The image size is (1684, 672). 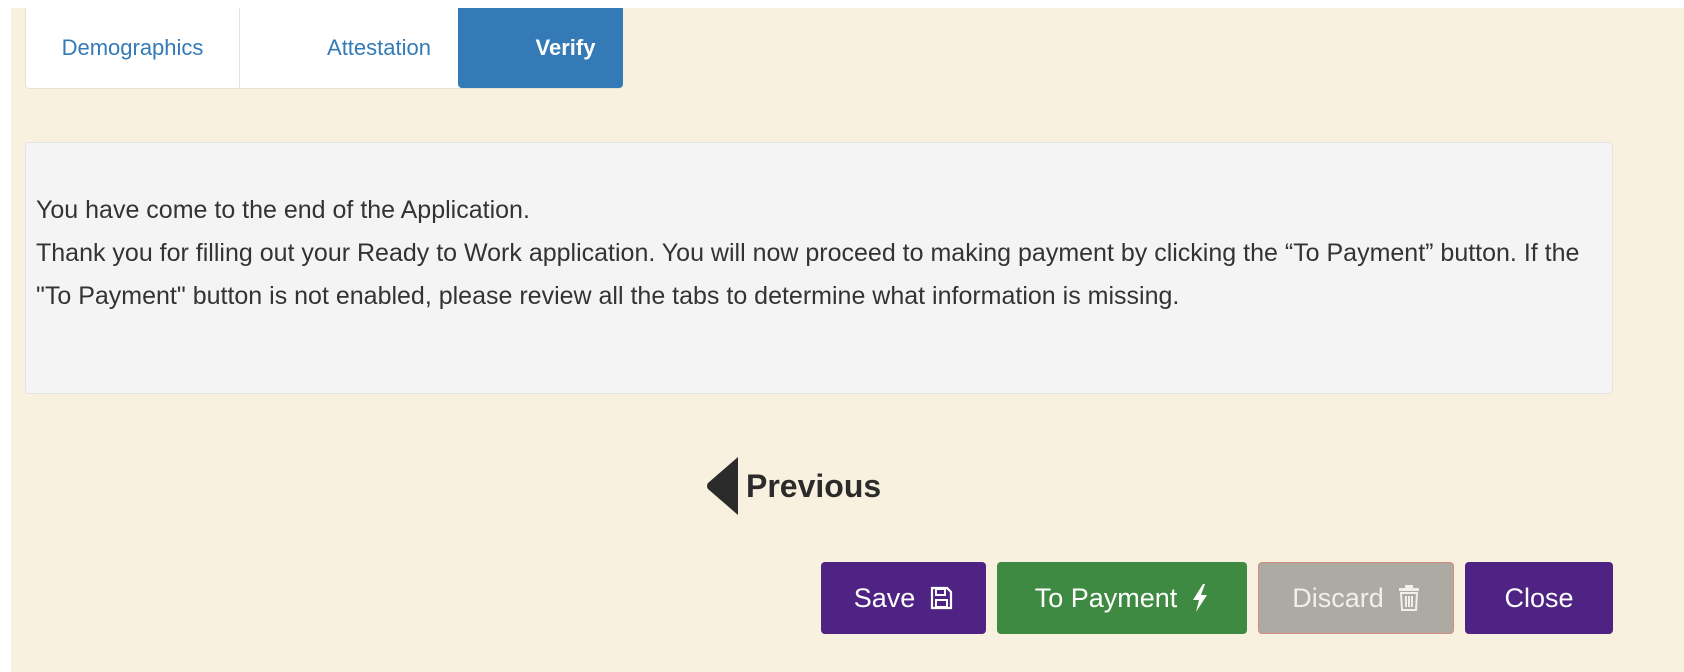 What do you see at coordinates (565, 47) in the screenshot?
I see `tab-label: Verify` at bounding box center [565, 47].